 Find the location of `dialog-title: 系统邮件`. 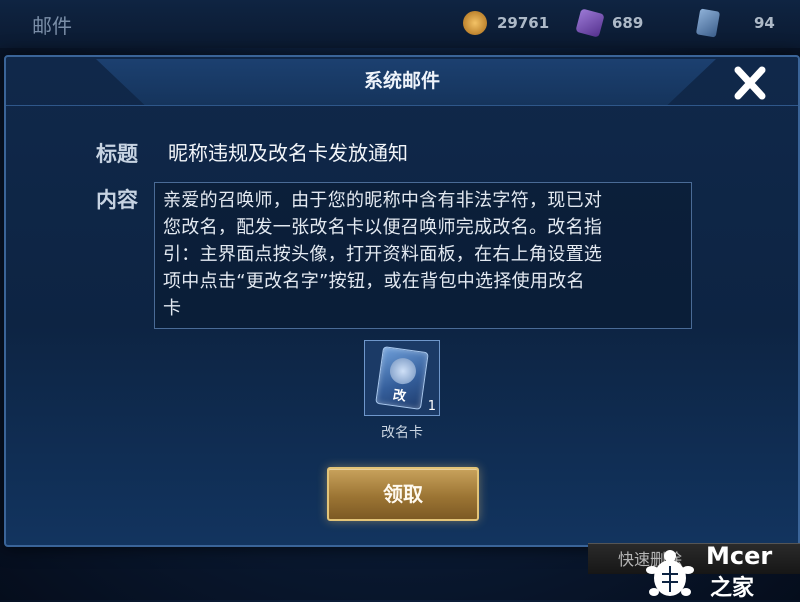

dialog-title: 系统邮件 is located at coordinates (401, 81).